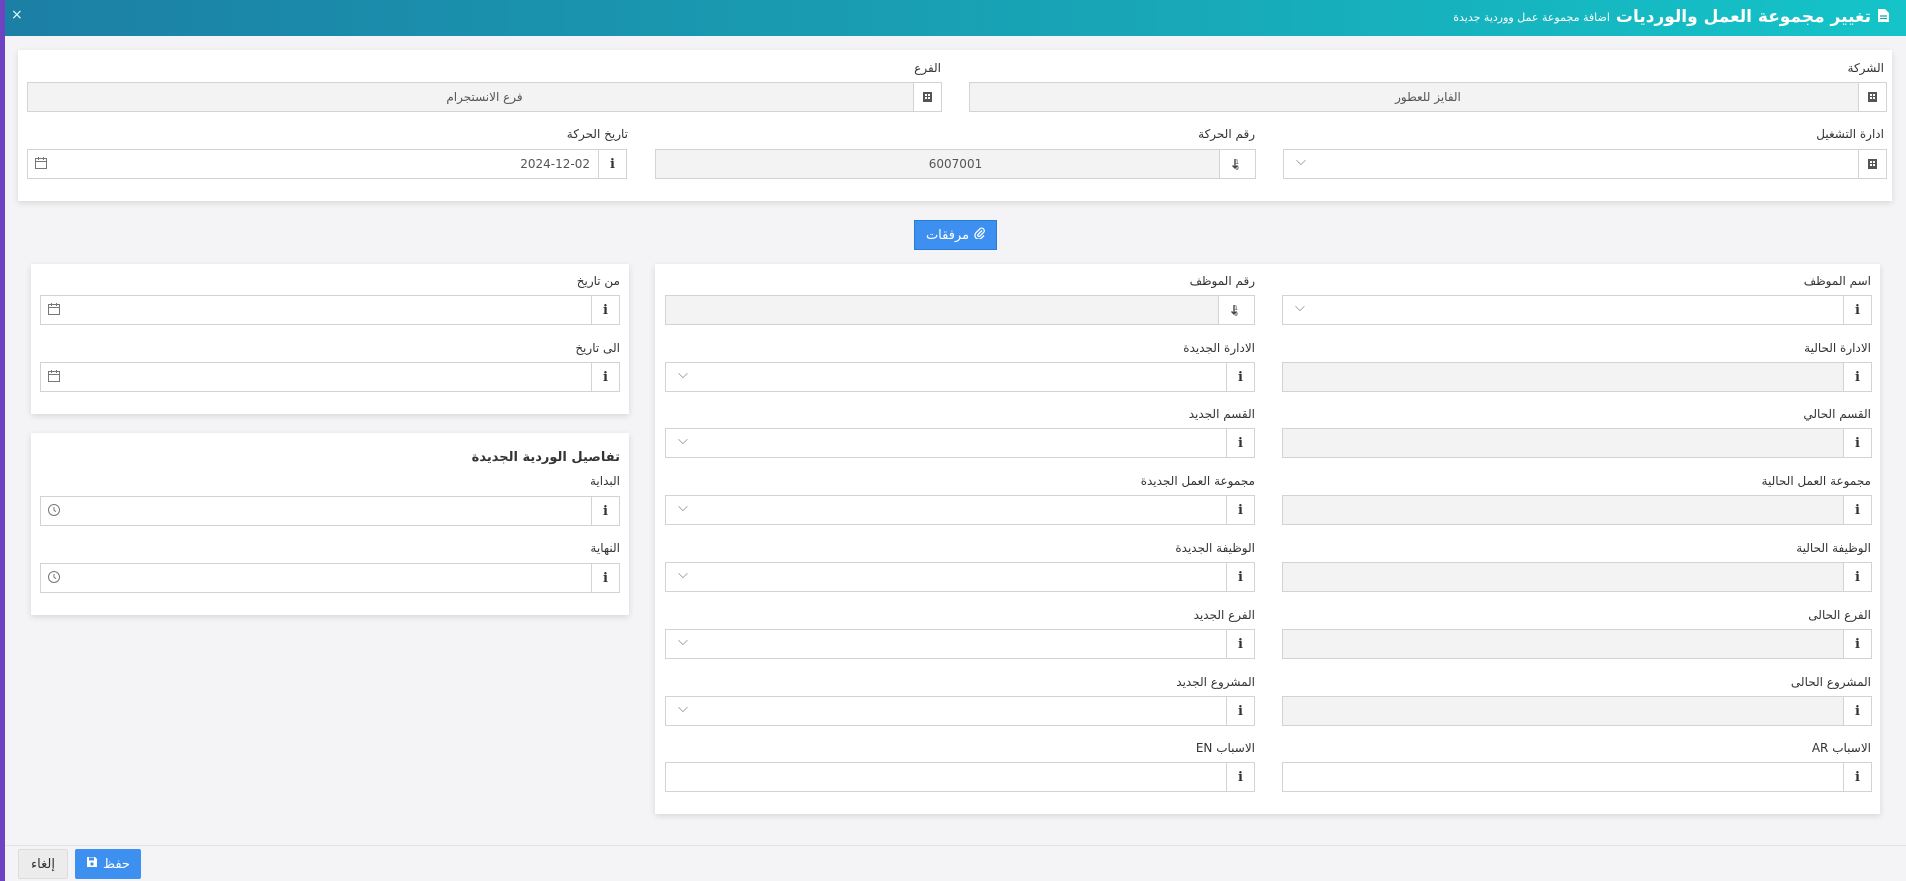 This screenshot has height=881, width=1906. I want to click on movement-date-field: i 2024-12-02, so click(327, 164).